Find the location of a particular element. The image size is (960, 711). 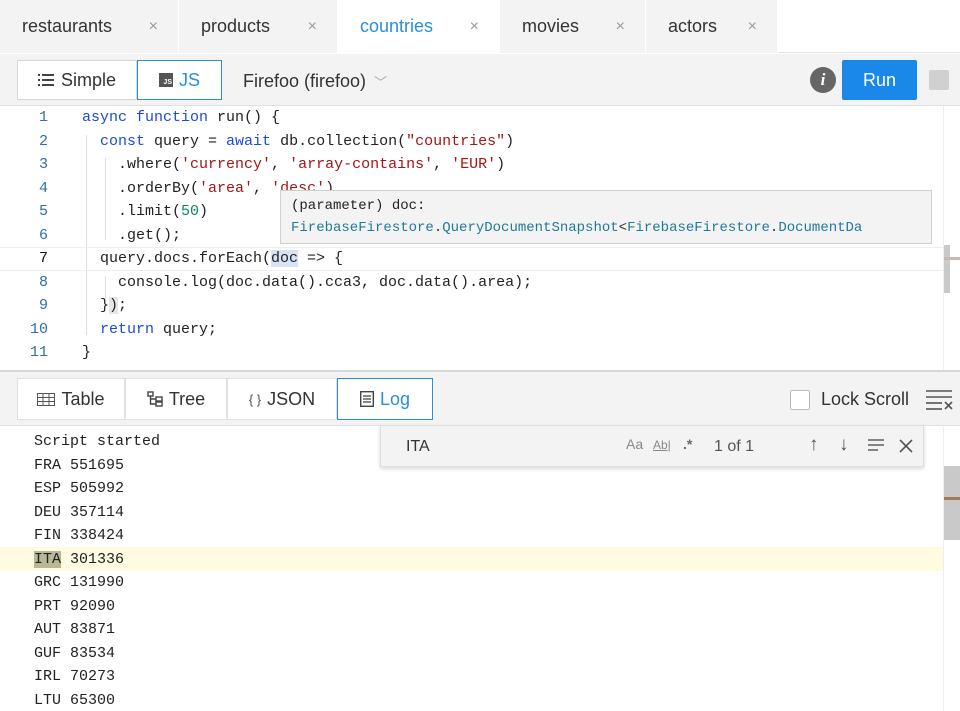

editor-scrollbar is located at coordinates (951, 238).